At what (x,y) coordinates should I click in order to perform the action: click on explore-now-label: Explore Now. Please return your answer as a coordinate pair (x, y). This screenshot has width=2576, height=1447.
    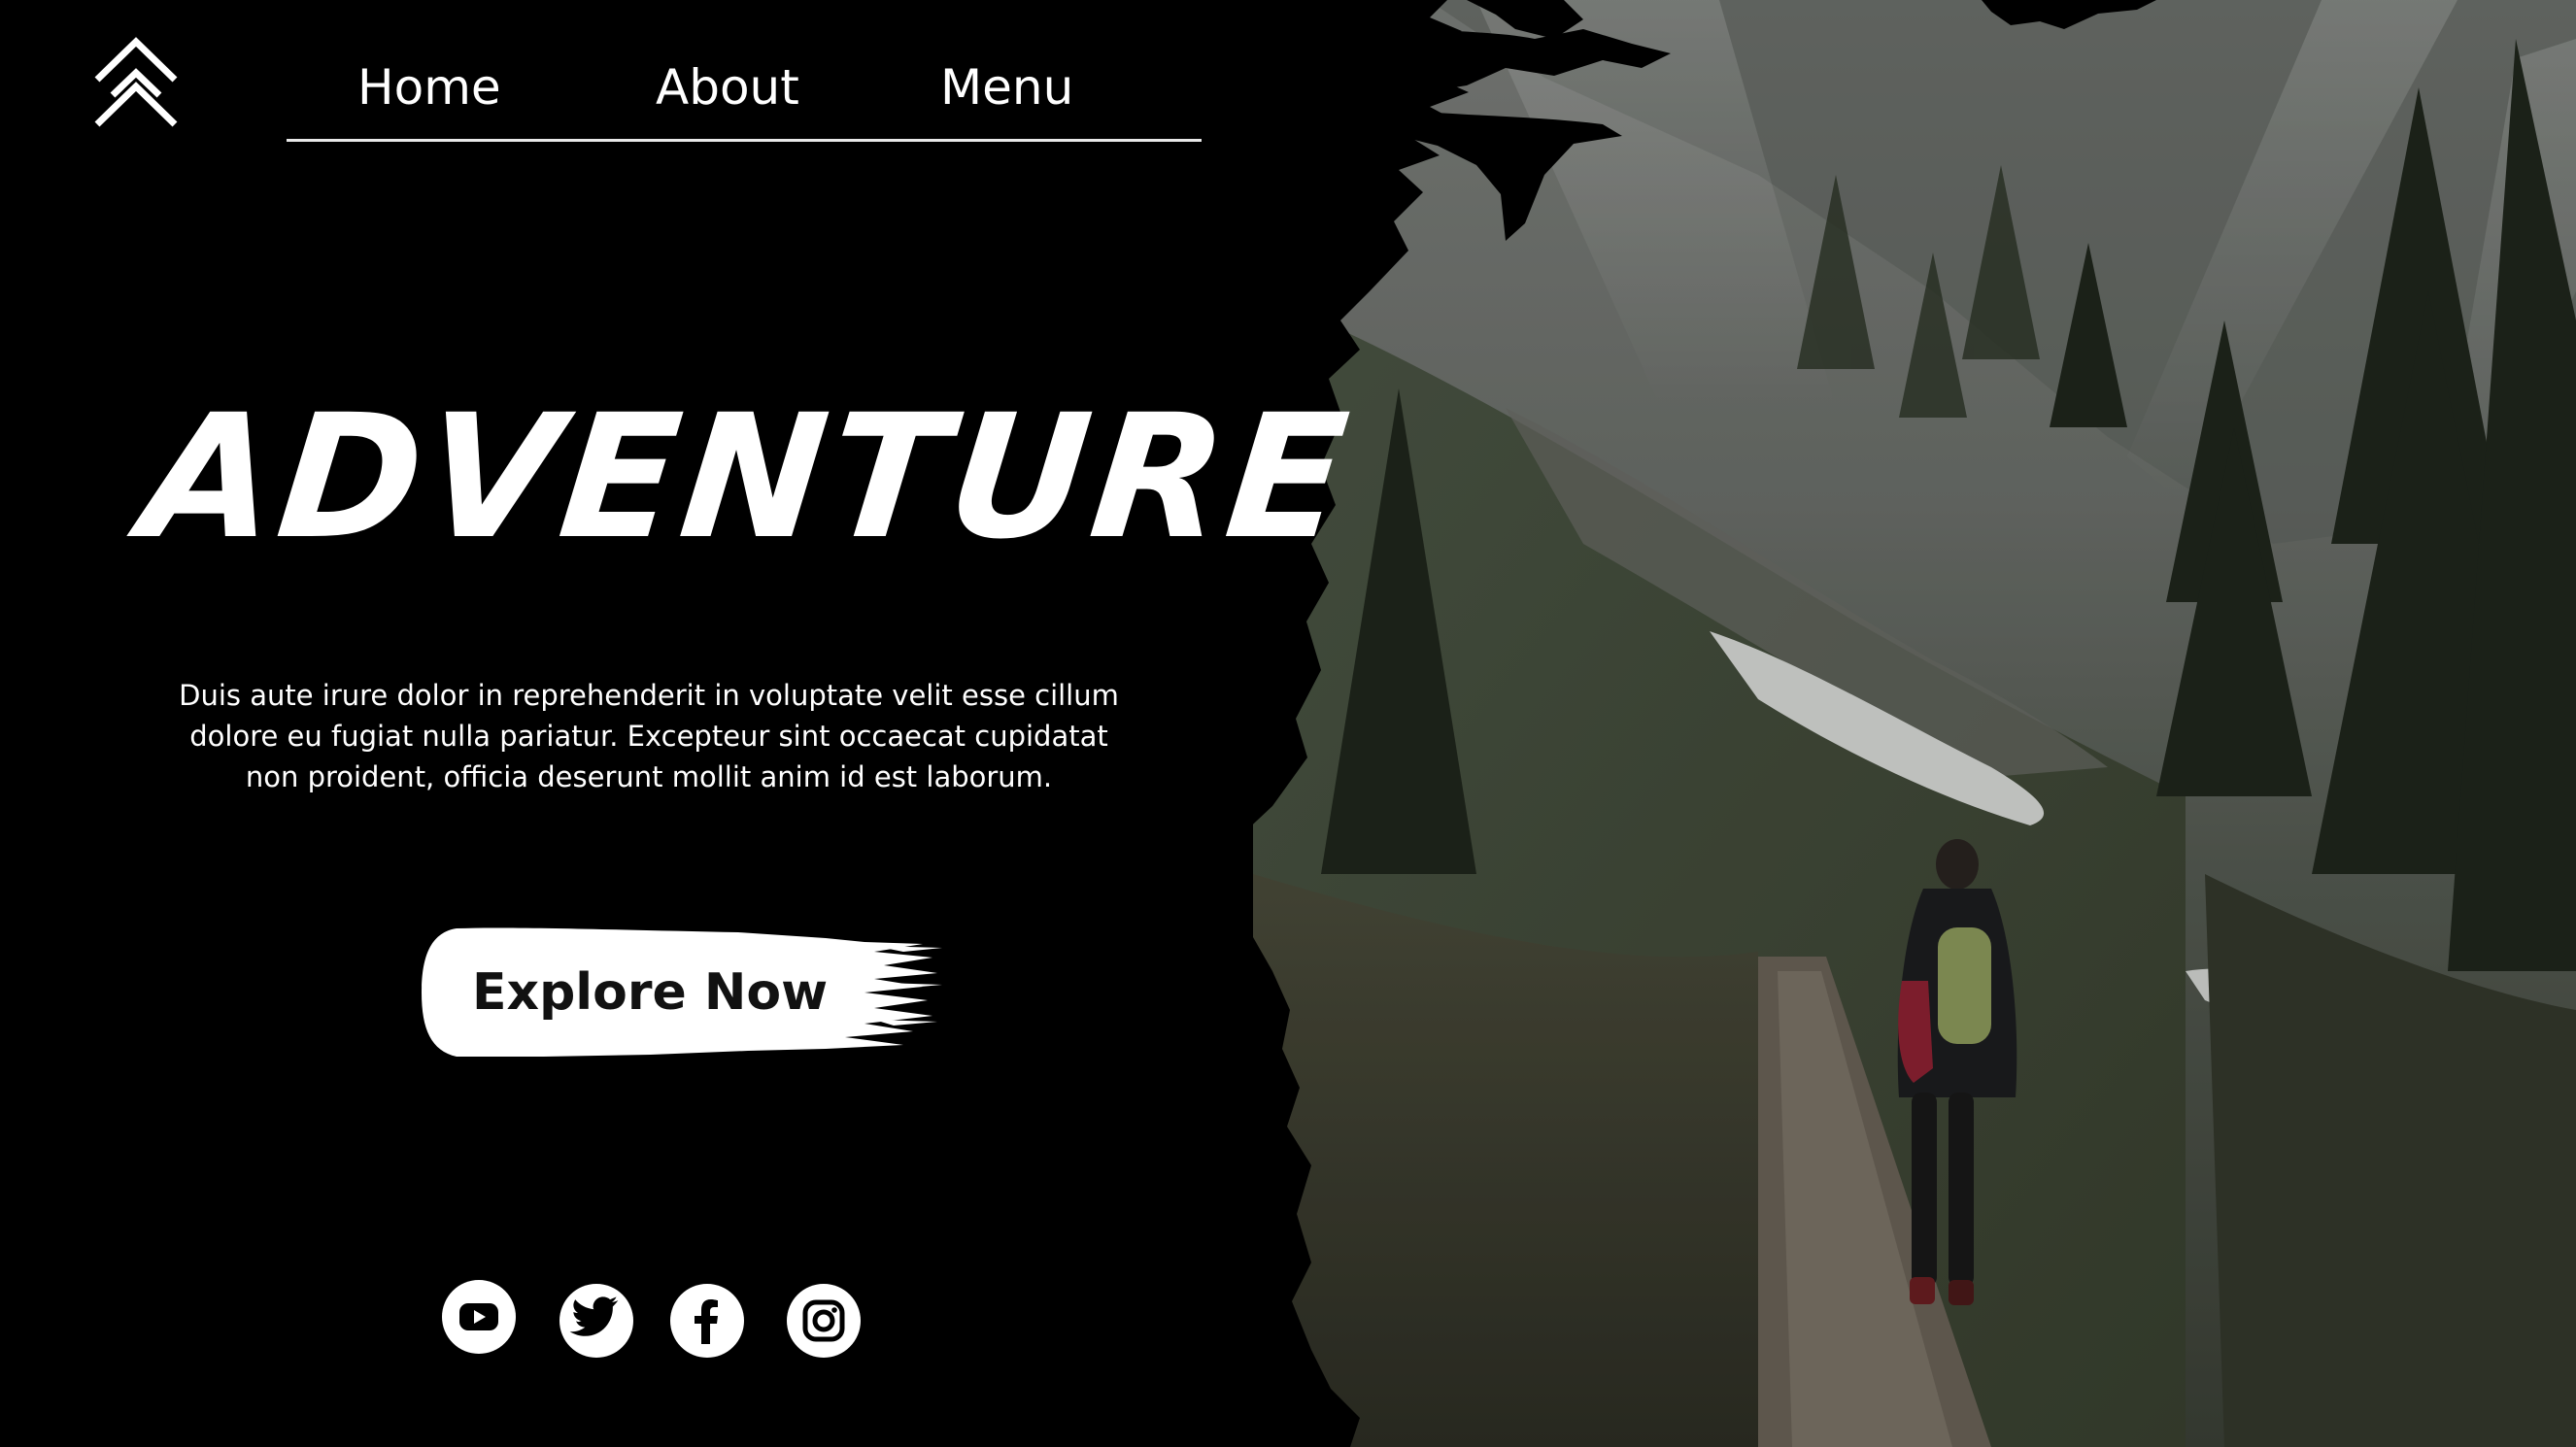
    Looking at the image, I should click on (650, 992).